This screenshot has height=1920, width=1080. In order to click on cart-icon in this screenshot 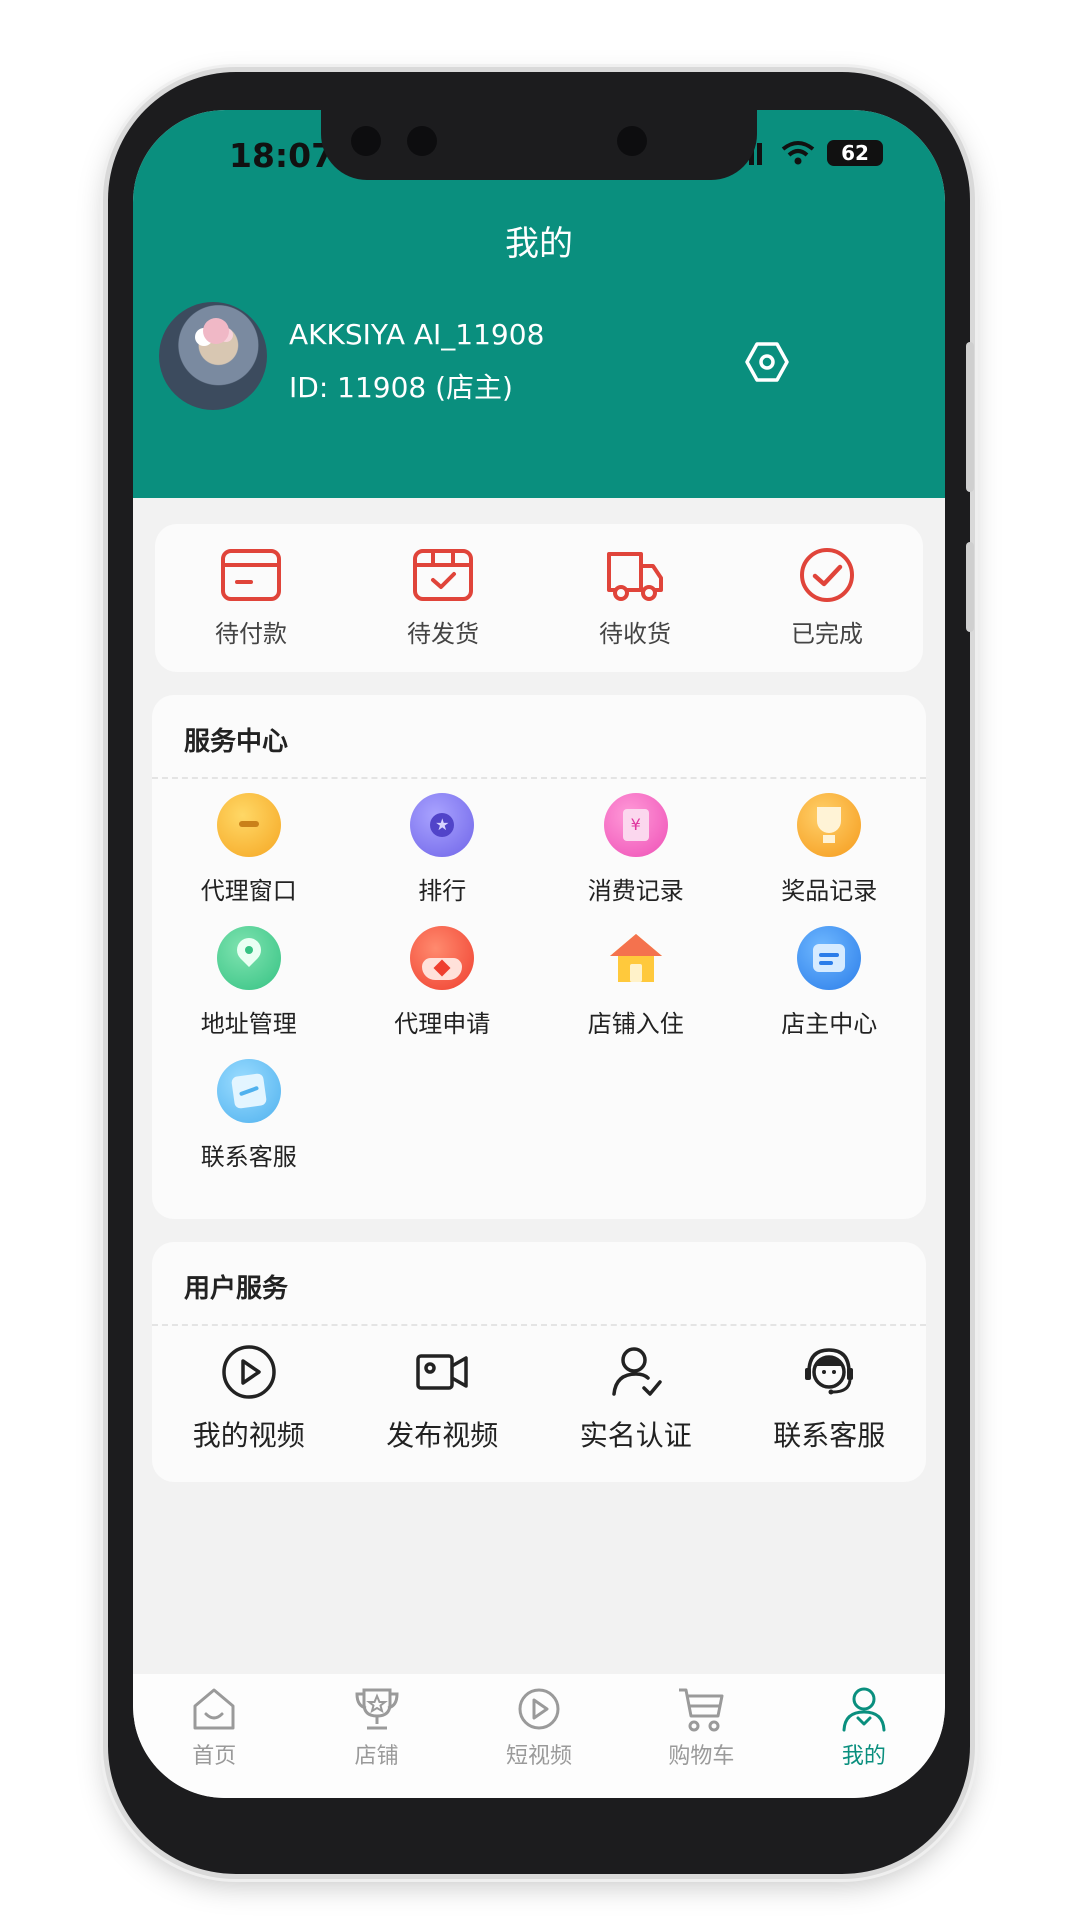, I will do `click(701, 1710)`.